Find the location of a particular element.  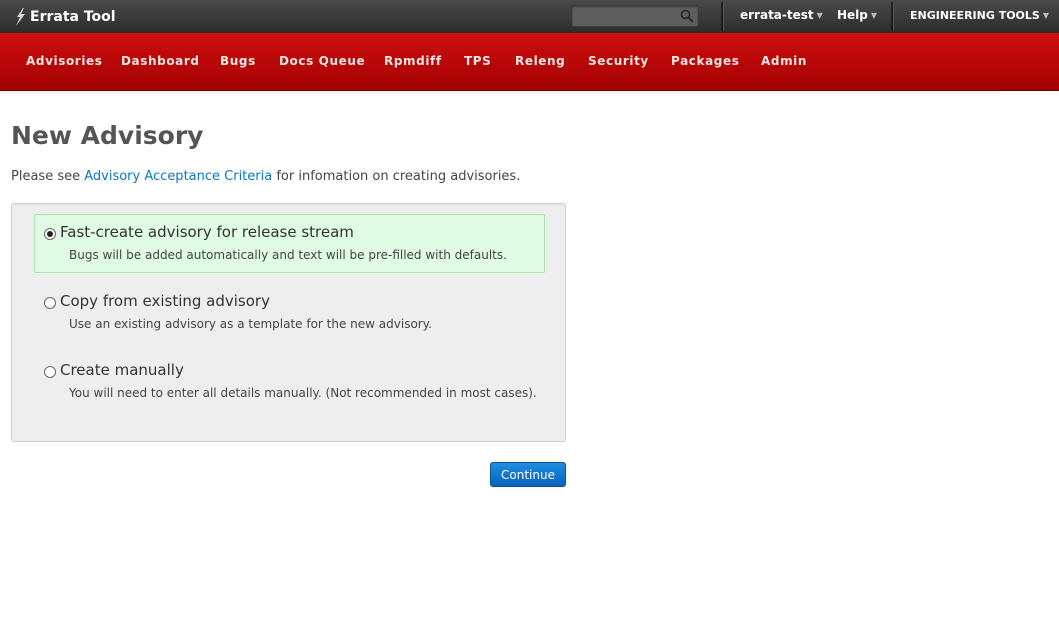

radio-copy-existing is located at coordinates (50, 303).